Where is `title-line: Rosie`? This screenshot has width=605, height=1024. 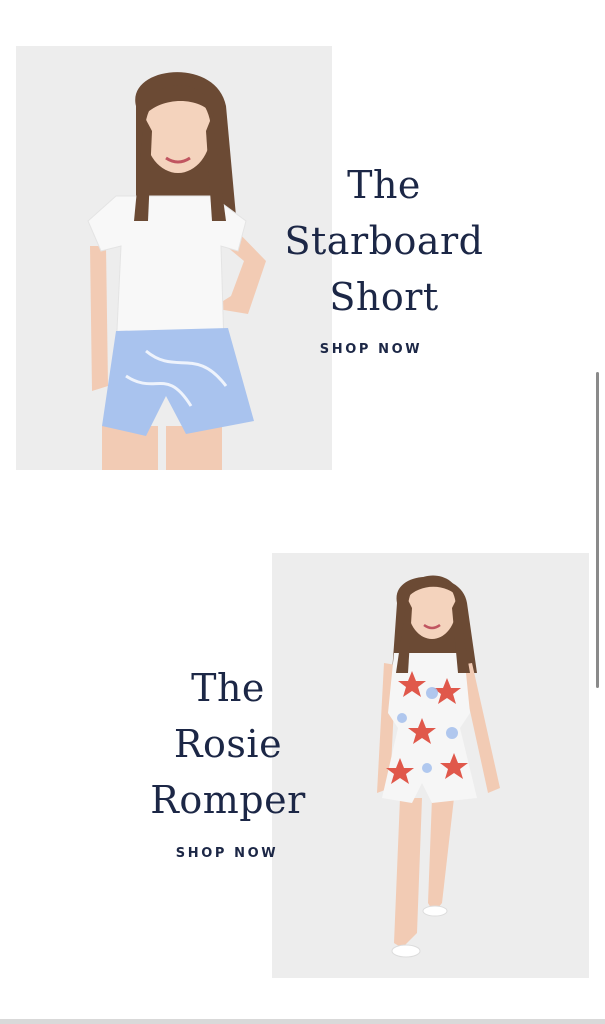
title-line: Rosie is located at coordinates (228, 744).